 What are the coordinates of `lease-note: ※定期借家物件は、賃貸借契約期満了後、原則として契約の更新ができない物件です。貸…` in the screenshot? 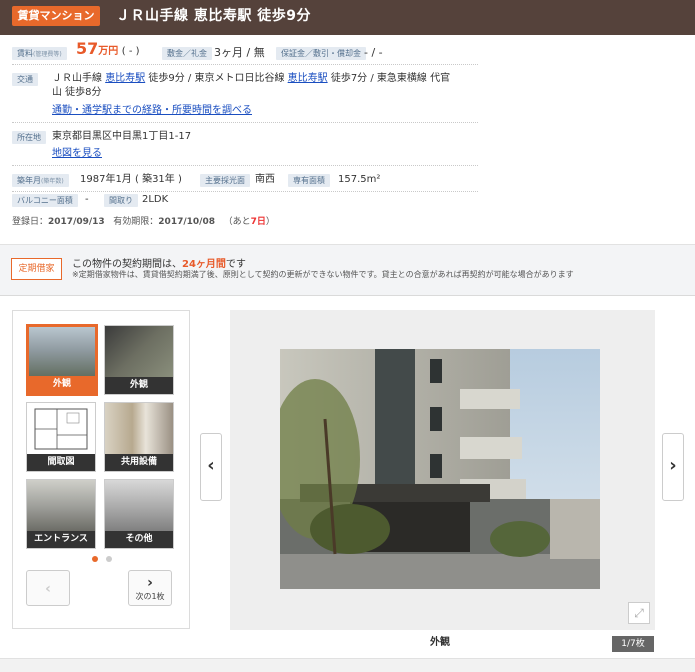 It's located at (323, 274).